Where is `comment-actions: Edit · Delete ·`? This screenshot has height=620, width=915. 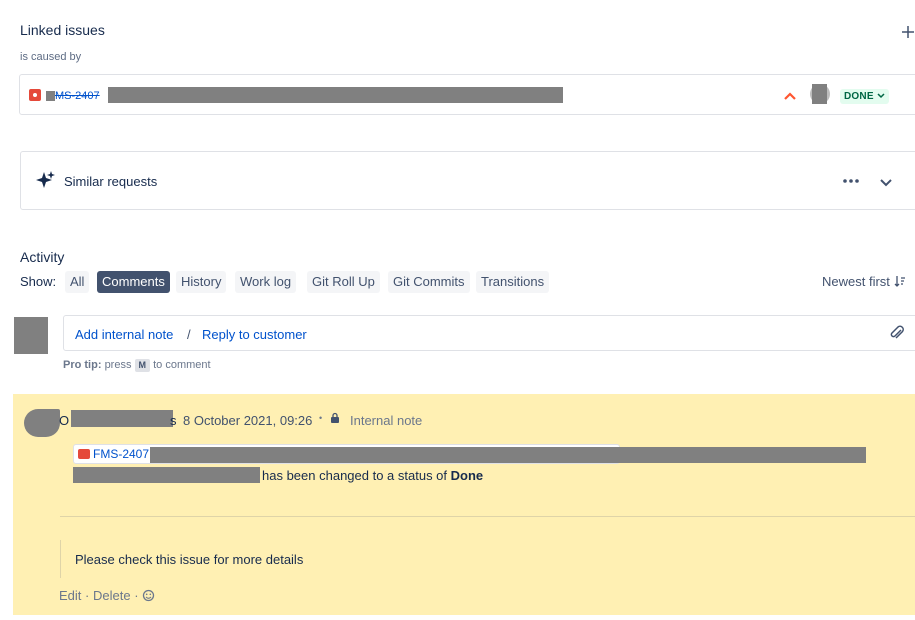 comment-actions: Edit · Delete · is located at coordinates (107, 595).